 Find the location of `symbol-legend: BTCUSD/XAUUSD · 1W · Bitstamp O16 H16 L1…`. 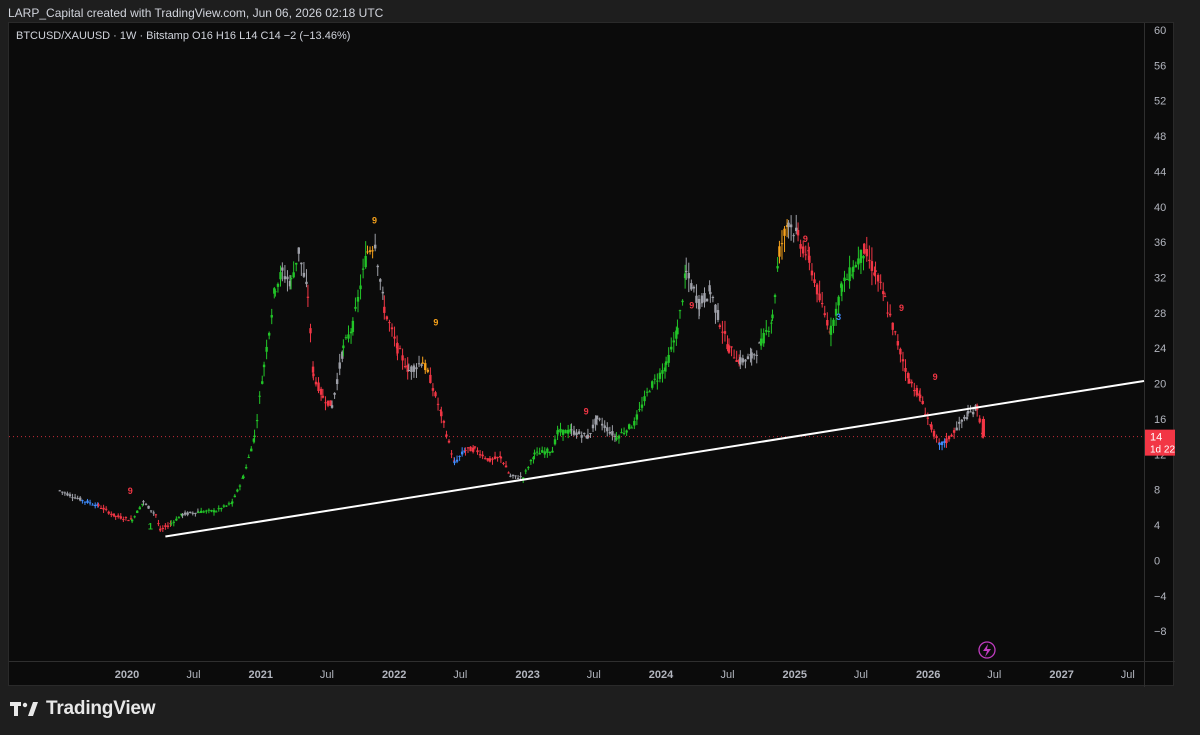

symbol-legend: BTCUSD/XAUUSD · 1W · Bitstamp O16 H16 L1… is located at coordinates (183, 36).